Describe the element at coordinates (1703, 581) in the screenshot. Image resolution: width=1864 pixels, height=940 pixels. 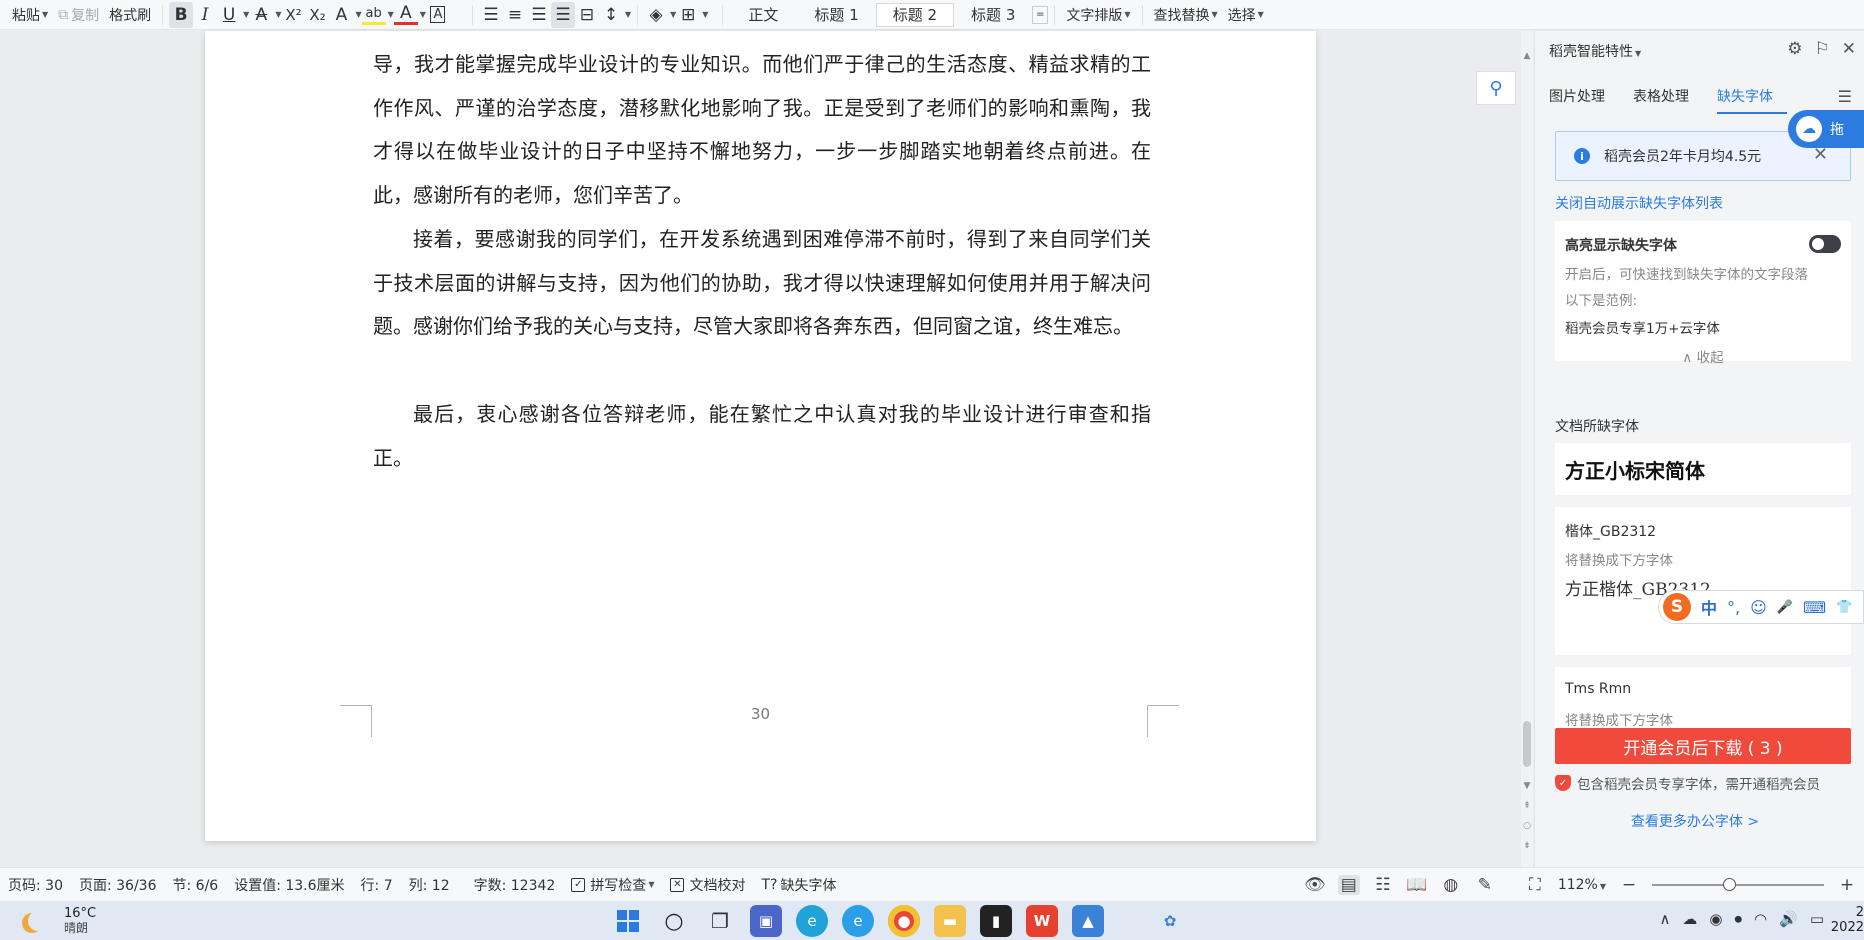
I see `font-item: 楷体_GB2312 将替换成下方字体 方正楷体_GB2312` at that location.